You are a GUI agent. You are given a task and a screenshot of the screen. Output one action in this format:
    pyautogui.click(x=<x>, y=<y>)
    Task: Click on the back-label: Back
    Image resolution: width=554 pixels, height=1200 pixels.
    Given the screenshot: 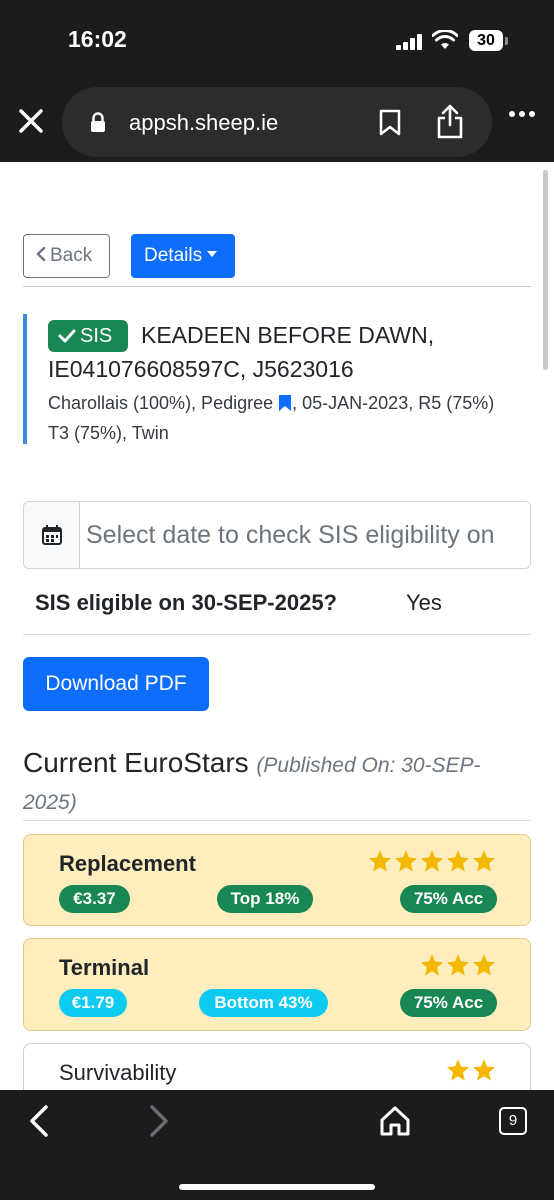 What is the action you would take?
    pyautogui.click(x=71, y=255)
    